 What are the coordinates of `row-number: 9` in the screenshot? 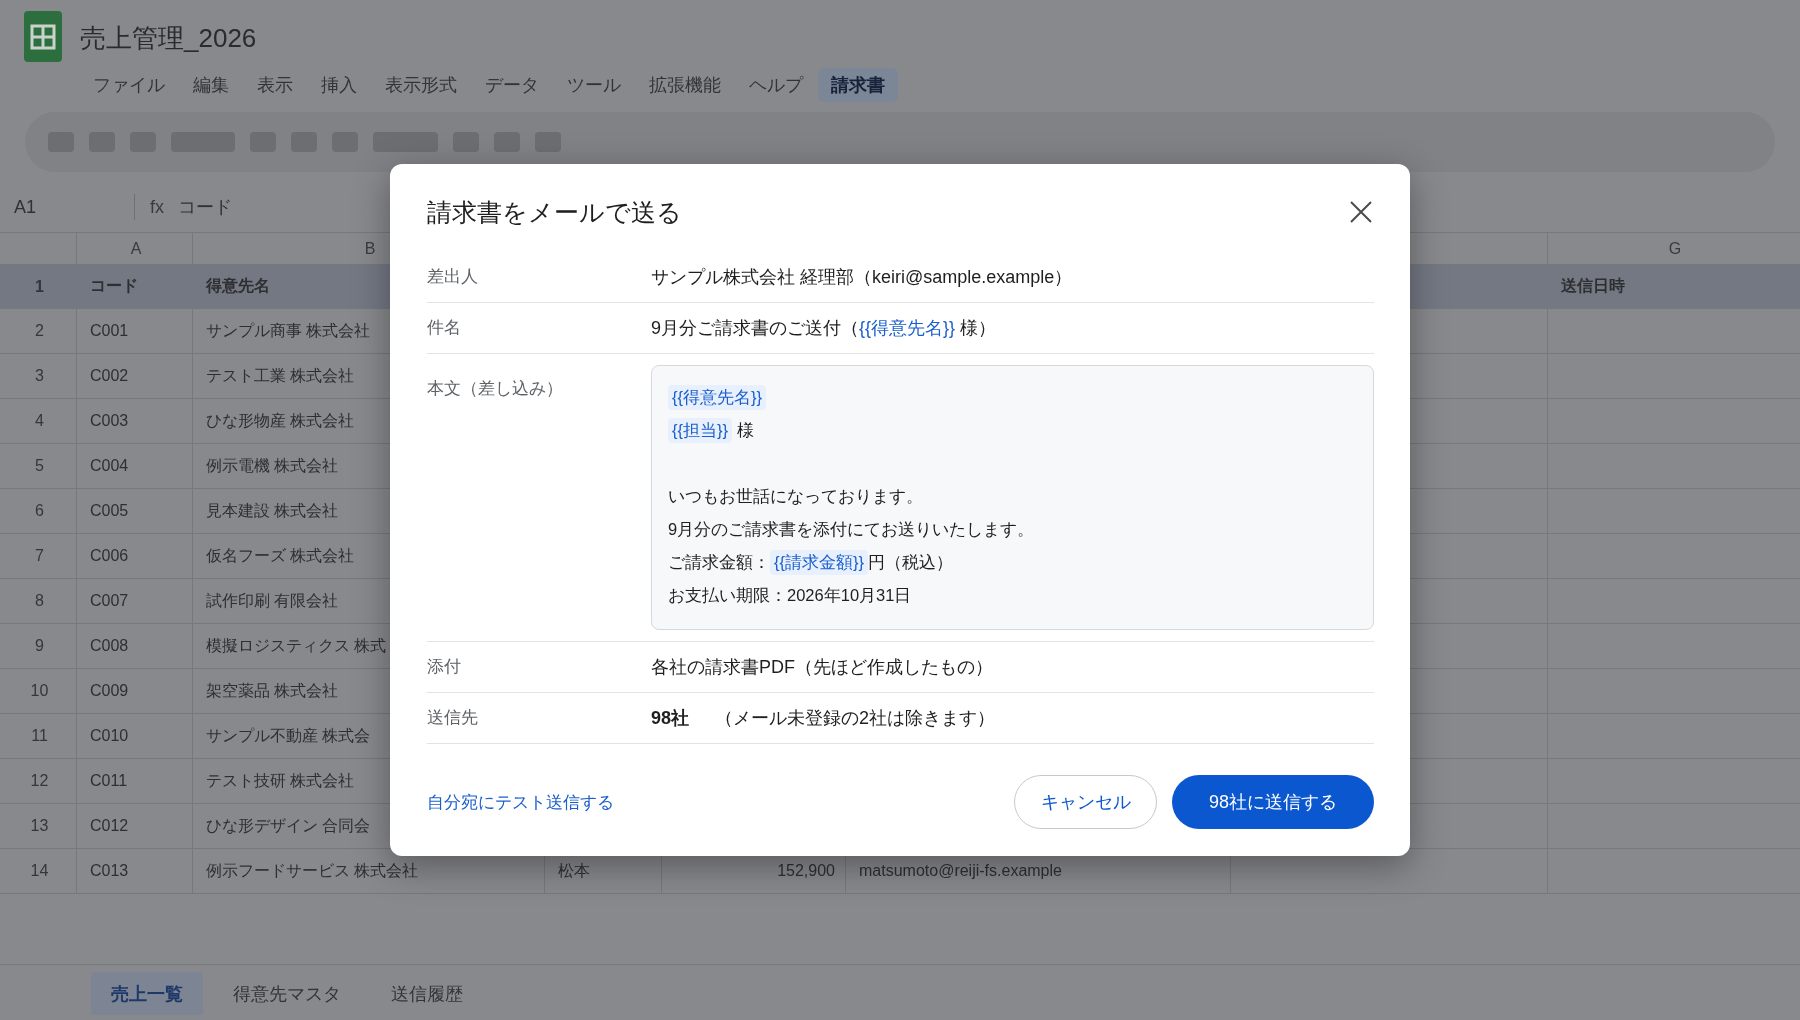 It's located at (39, 646).